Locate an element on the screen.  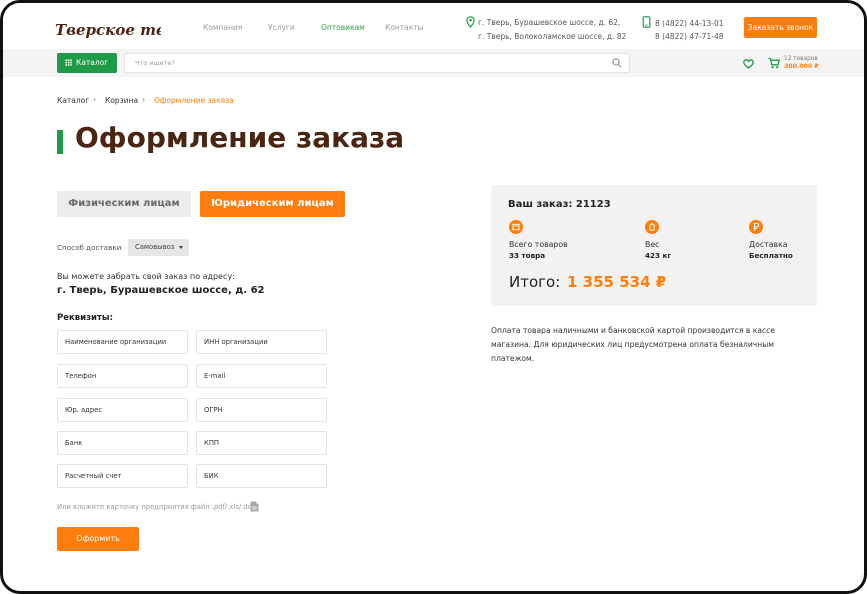
nav-contacts: Контакты is located at coordinates (404, 27).